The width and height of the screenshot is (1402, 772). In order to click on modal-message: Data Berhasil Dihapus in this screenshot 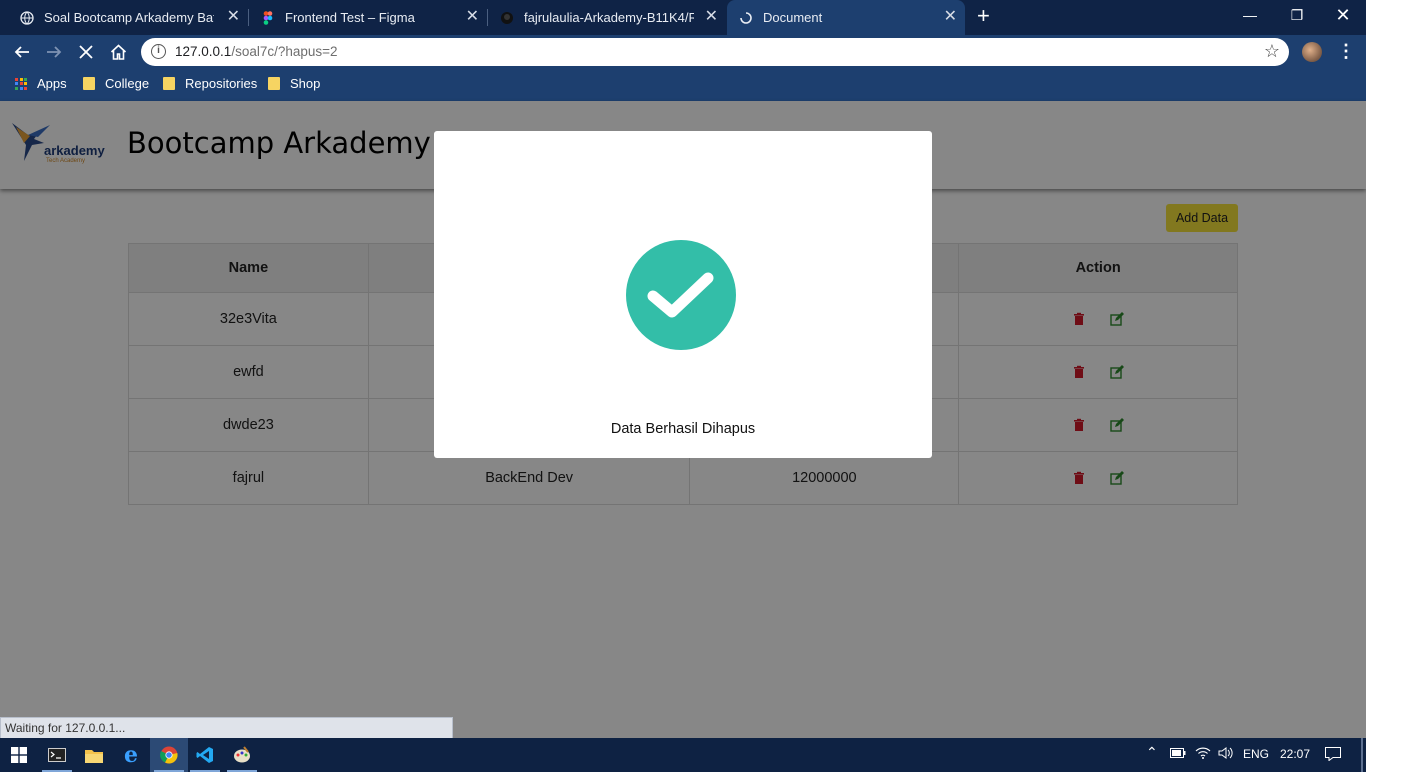, I will do `click(683, 429)`.